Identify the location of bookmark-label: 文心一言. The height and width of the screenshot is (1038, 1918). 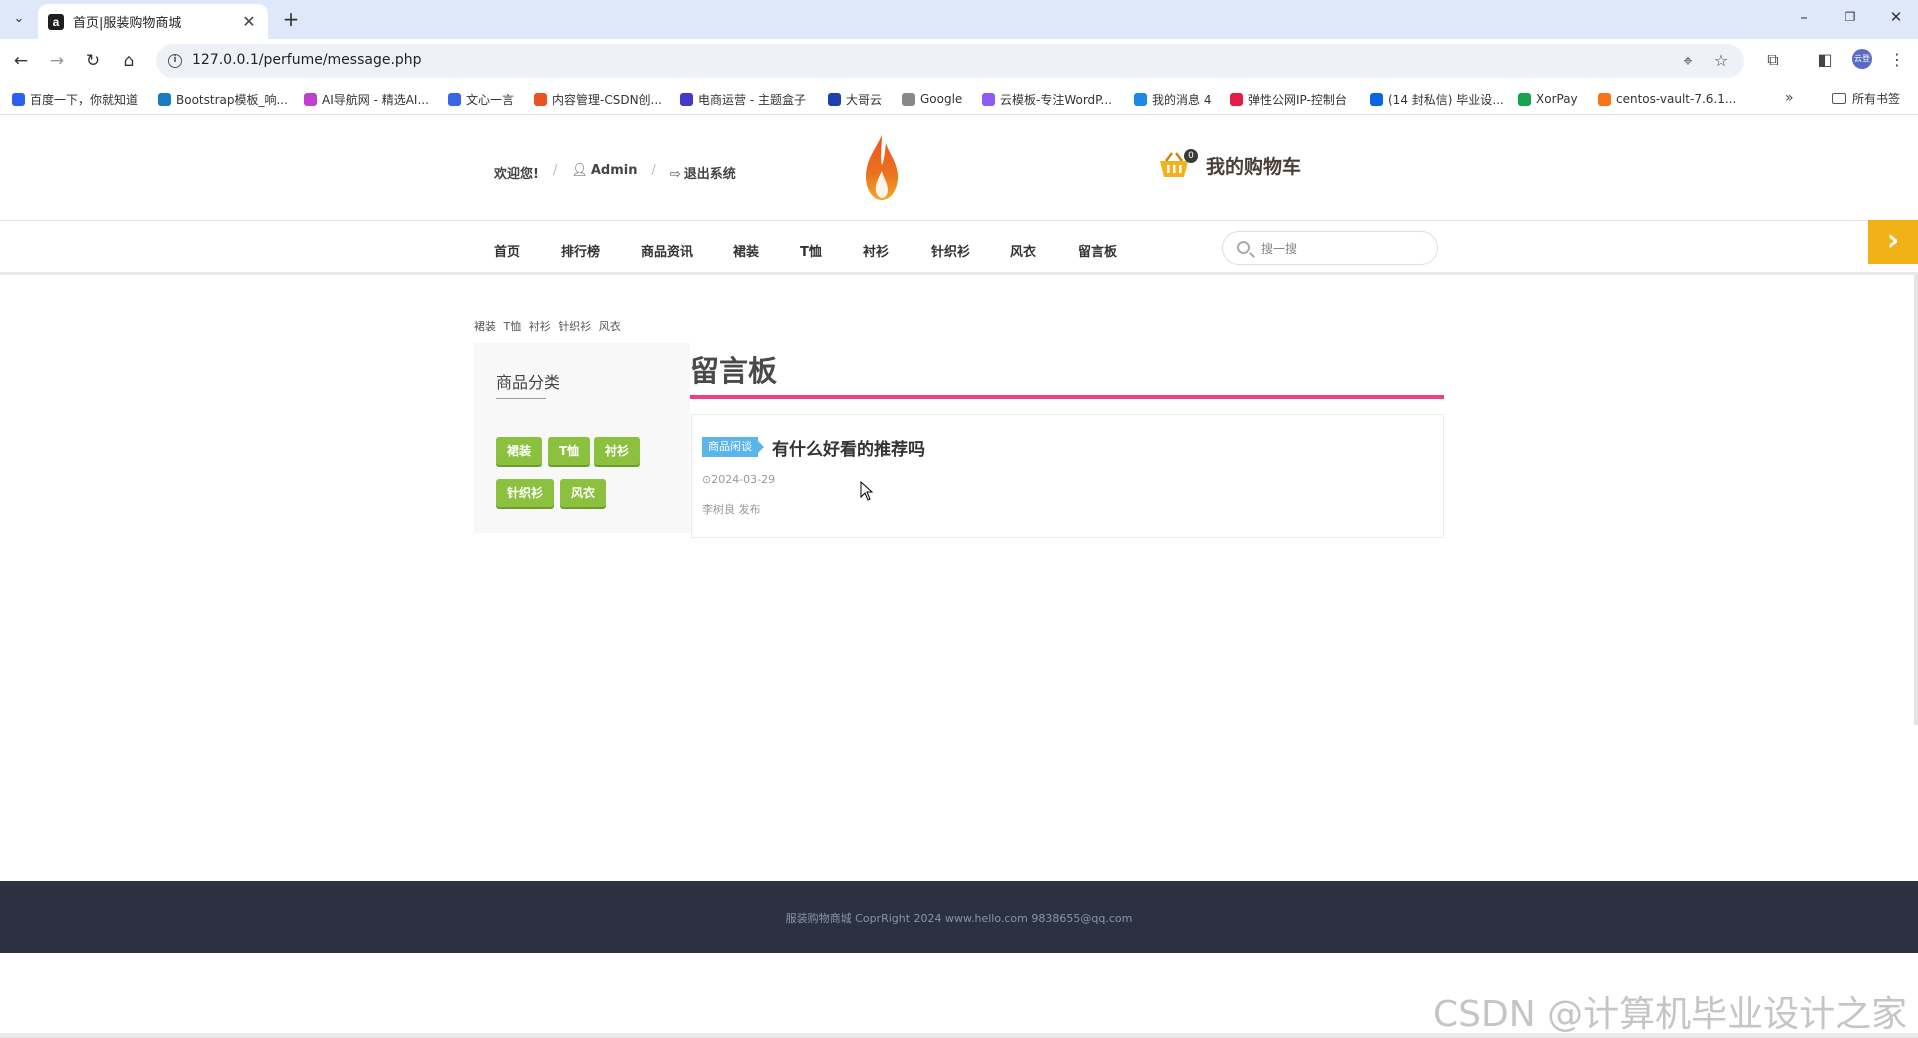
(490, 99).